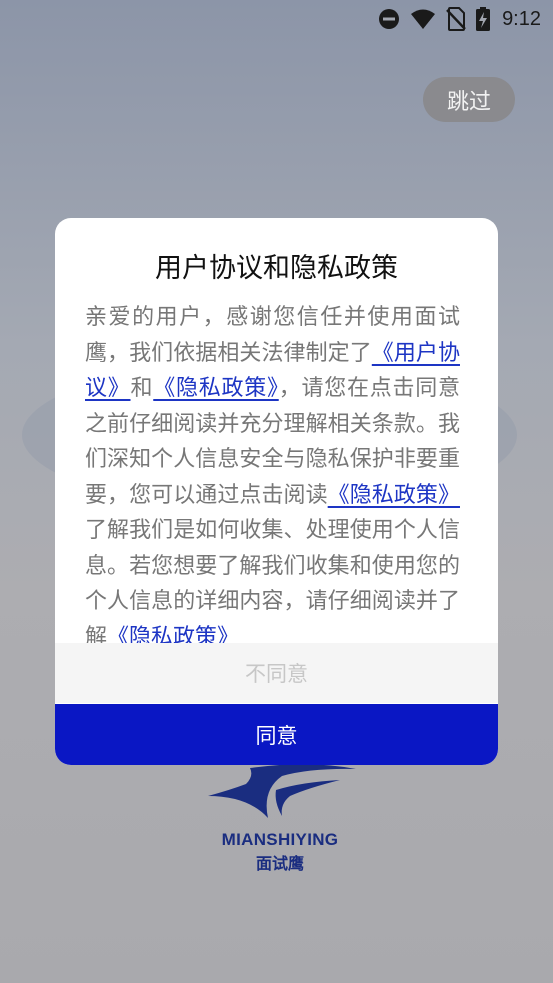  What do you see at coordinates (389, 19) in the screenshot?
I see `do-not-disturb-icon` at bounding box center [389, 19].